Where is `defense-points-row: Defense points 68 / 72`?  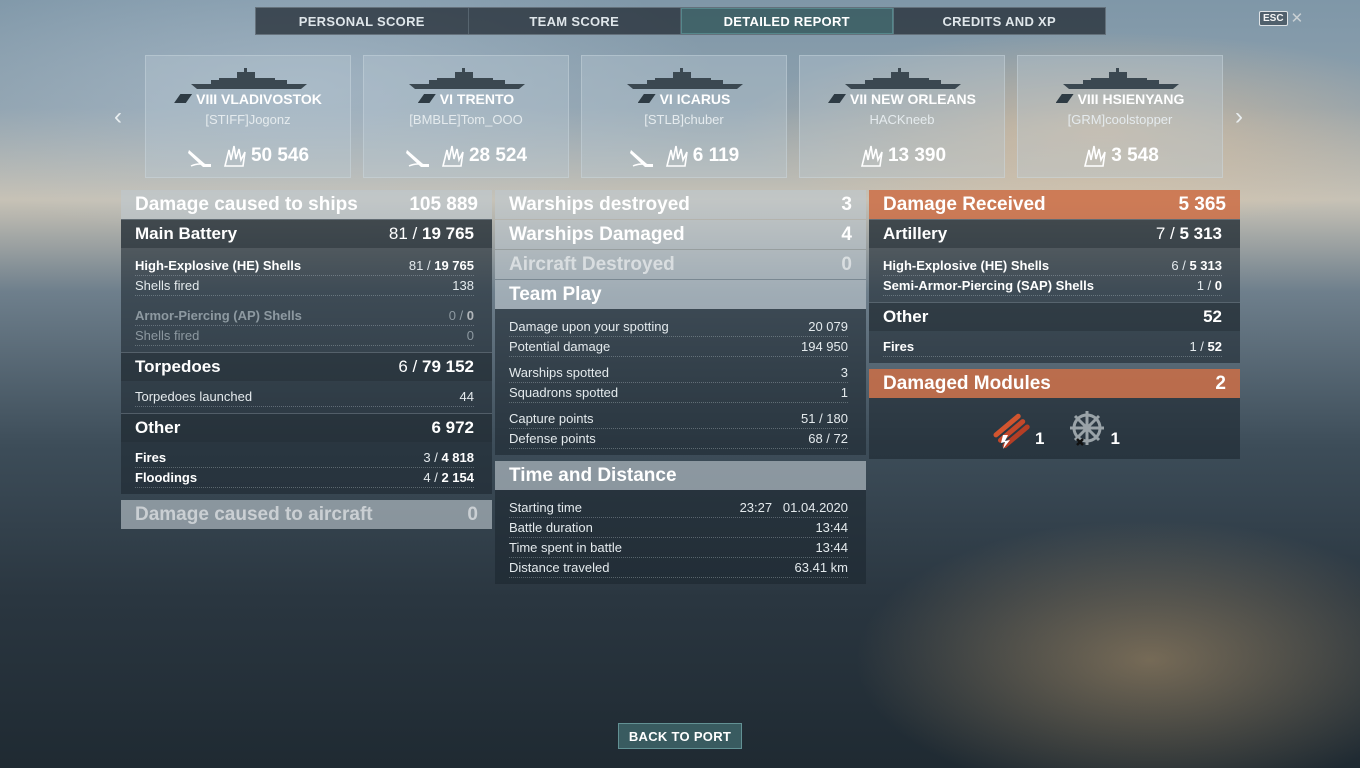
defense-points-row: Defense points 68 / 72 is located at coordinates (678, 439).